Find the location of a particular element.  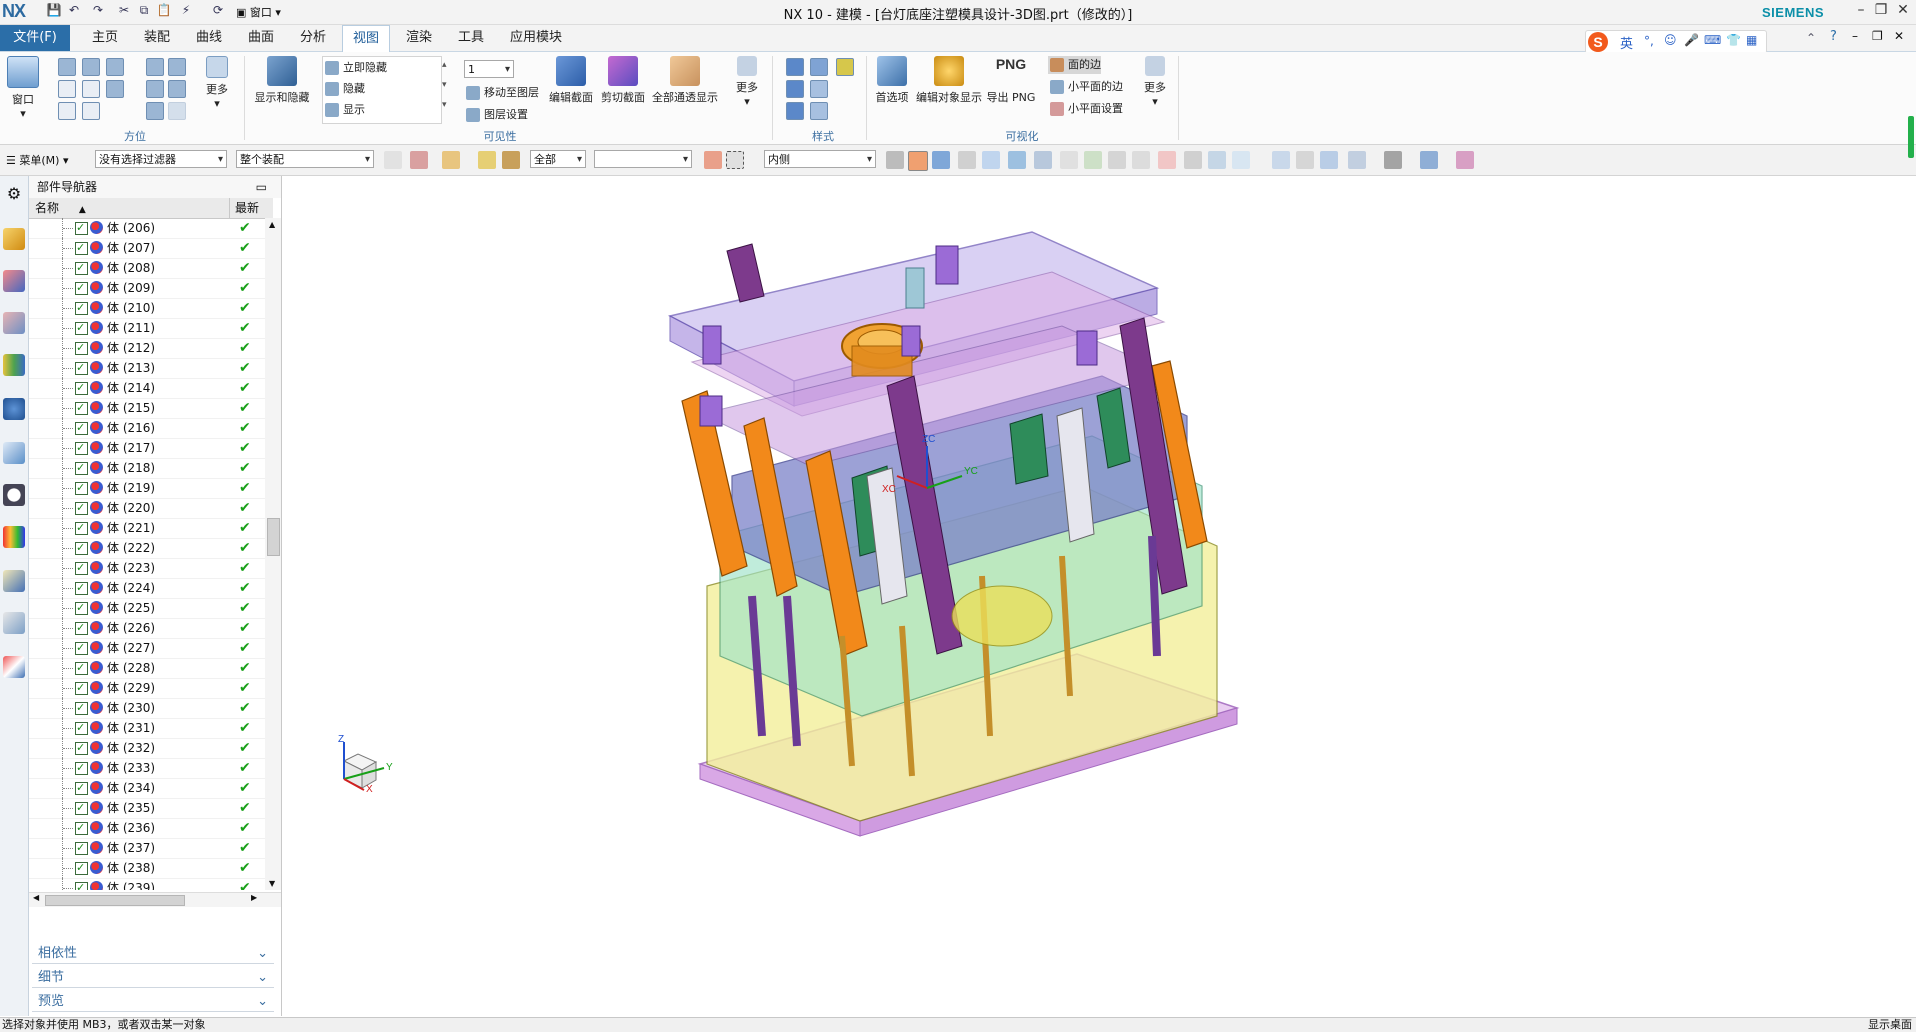

snap-existing-icon is located at coordinates (1193, 160).